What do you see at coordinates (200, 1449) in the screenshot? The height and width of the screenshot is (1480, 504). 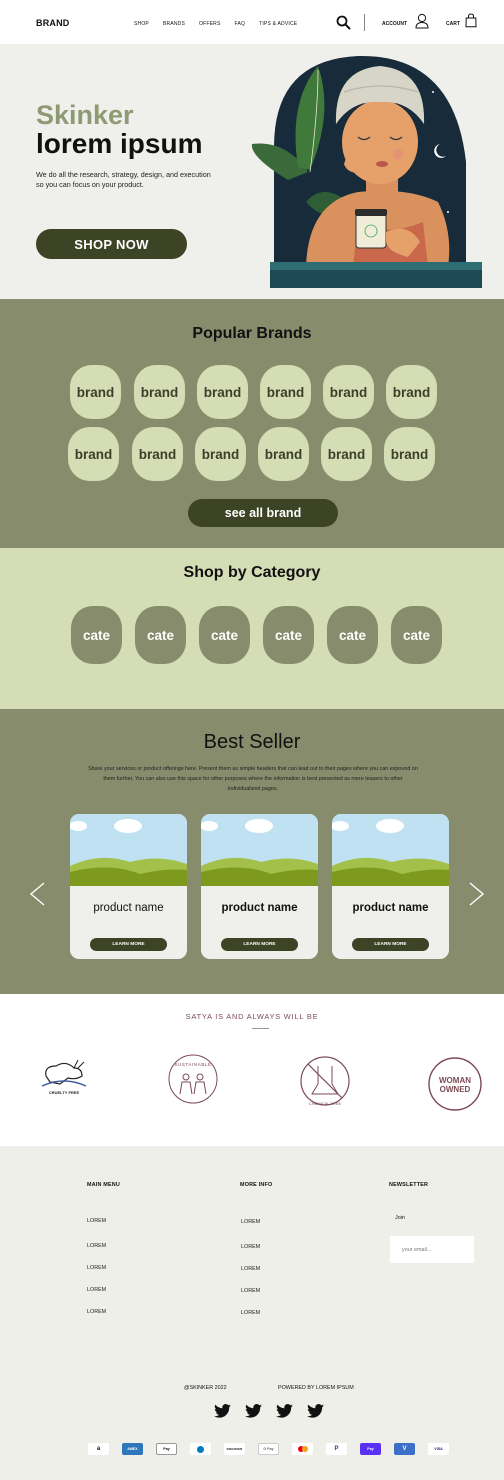 I see `diners-icon` at bounding box center [200, 1449].